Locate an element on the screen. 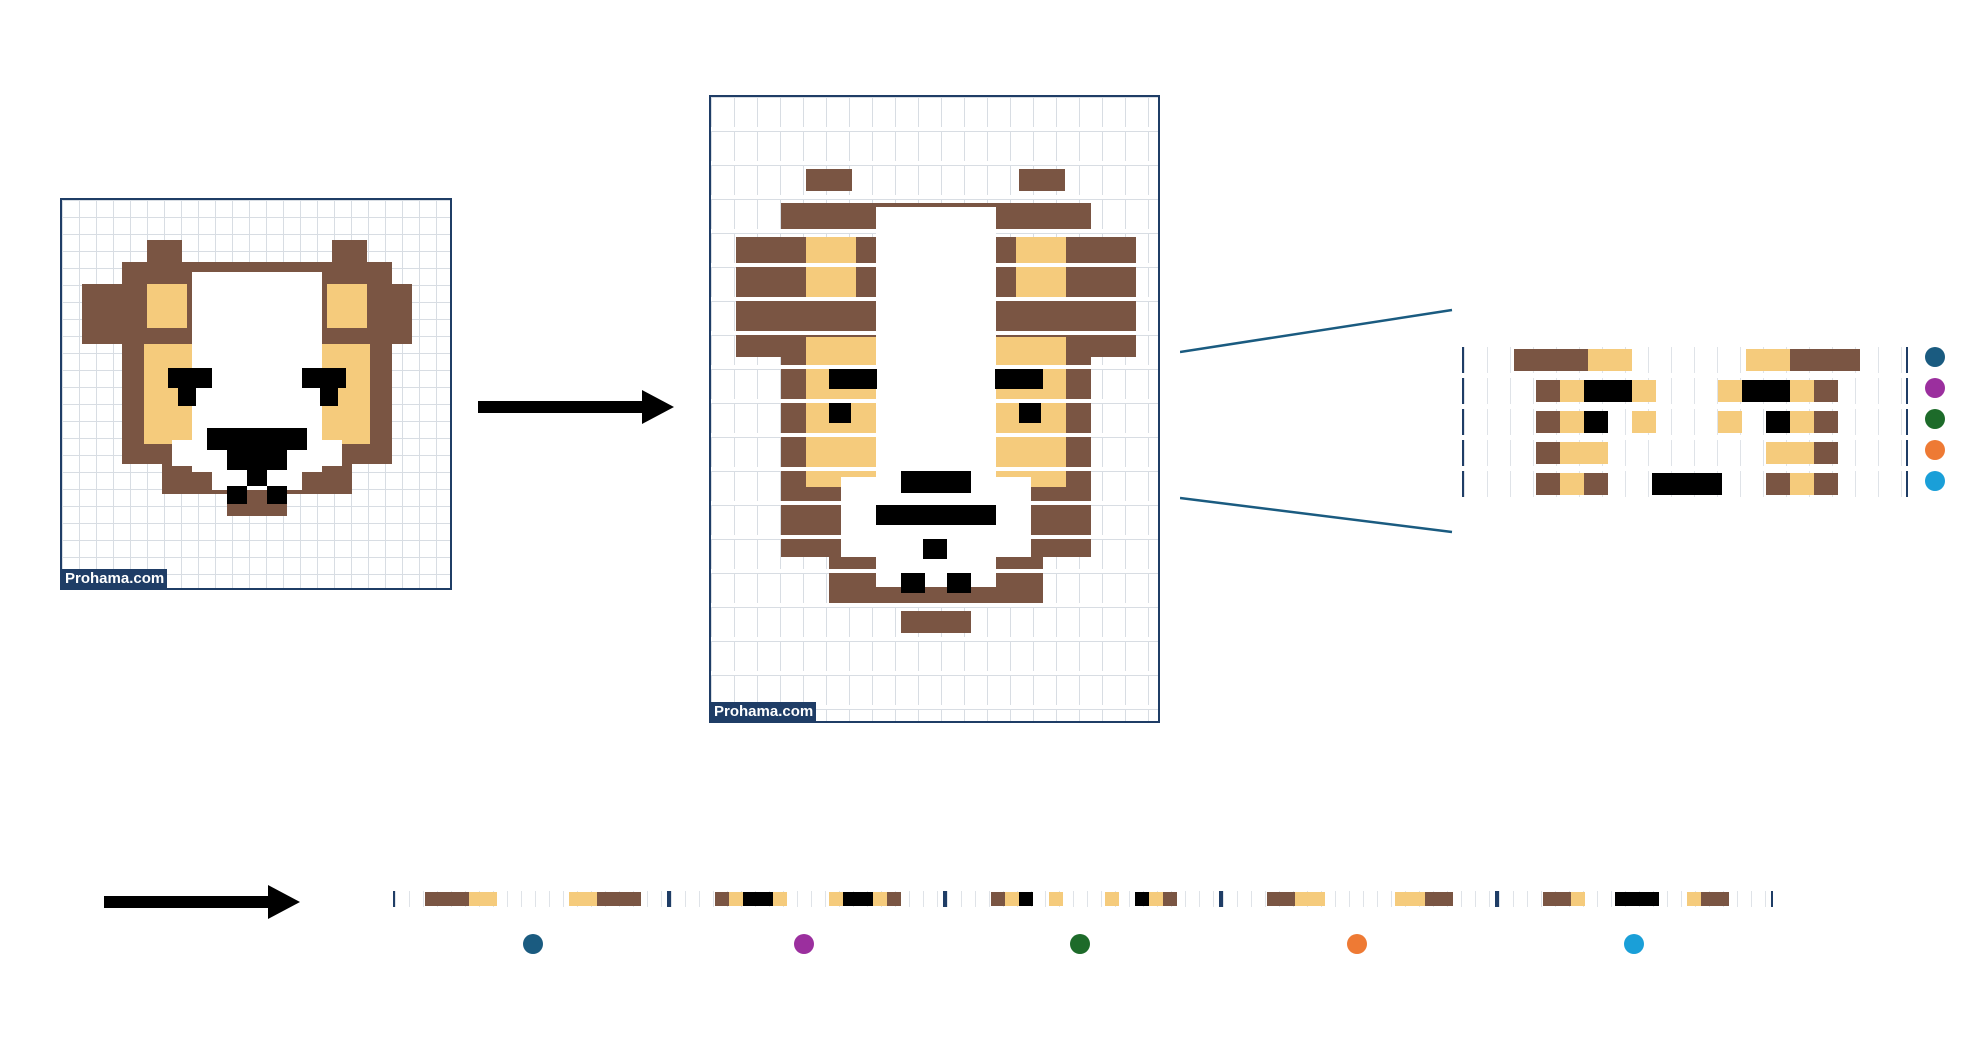  original-pixel-grid: Prohama.com is located at coordinates (256, 394).